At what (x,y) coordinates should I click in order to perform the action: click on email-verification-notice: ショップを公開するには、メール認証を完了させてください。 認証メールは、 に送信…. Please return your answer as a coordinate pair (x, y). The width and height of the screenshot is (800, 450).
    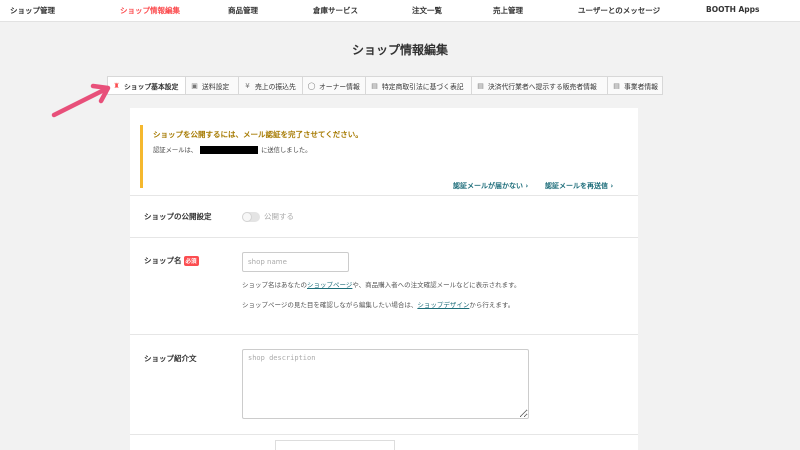
    Looking at the image, I should click on (384, 158).